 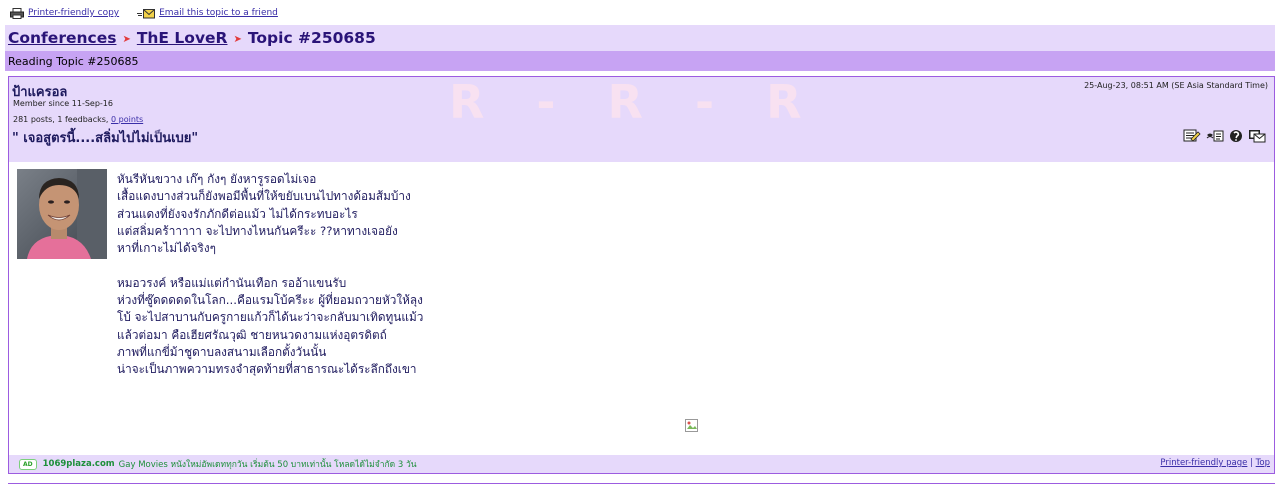 I want to click on printer-friendly-page-link: Printer-friendly page, so click(x=1203, y=463).